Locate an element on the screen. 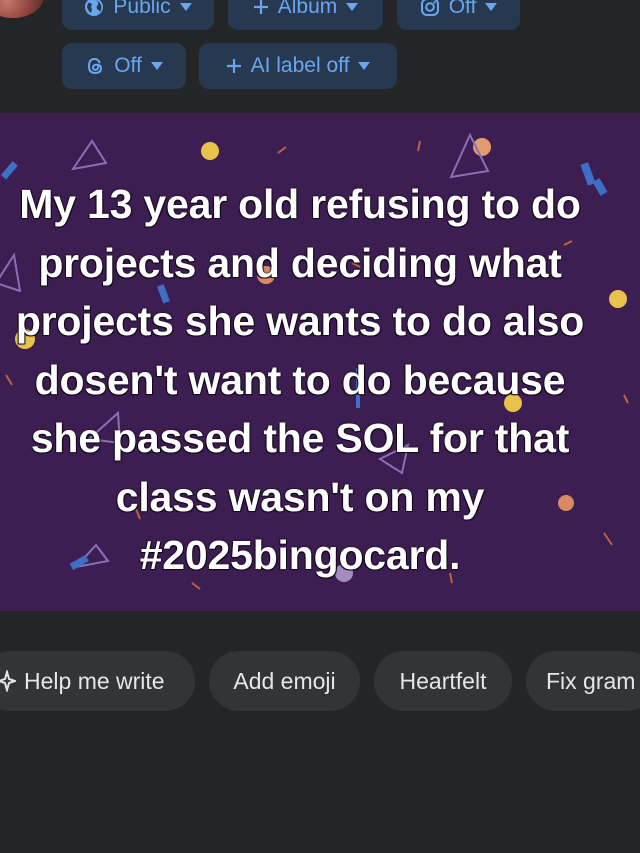 The image size is (640, 853). heartfelt-chip: Heartfelt is located at coordinates (443, 681).